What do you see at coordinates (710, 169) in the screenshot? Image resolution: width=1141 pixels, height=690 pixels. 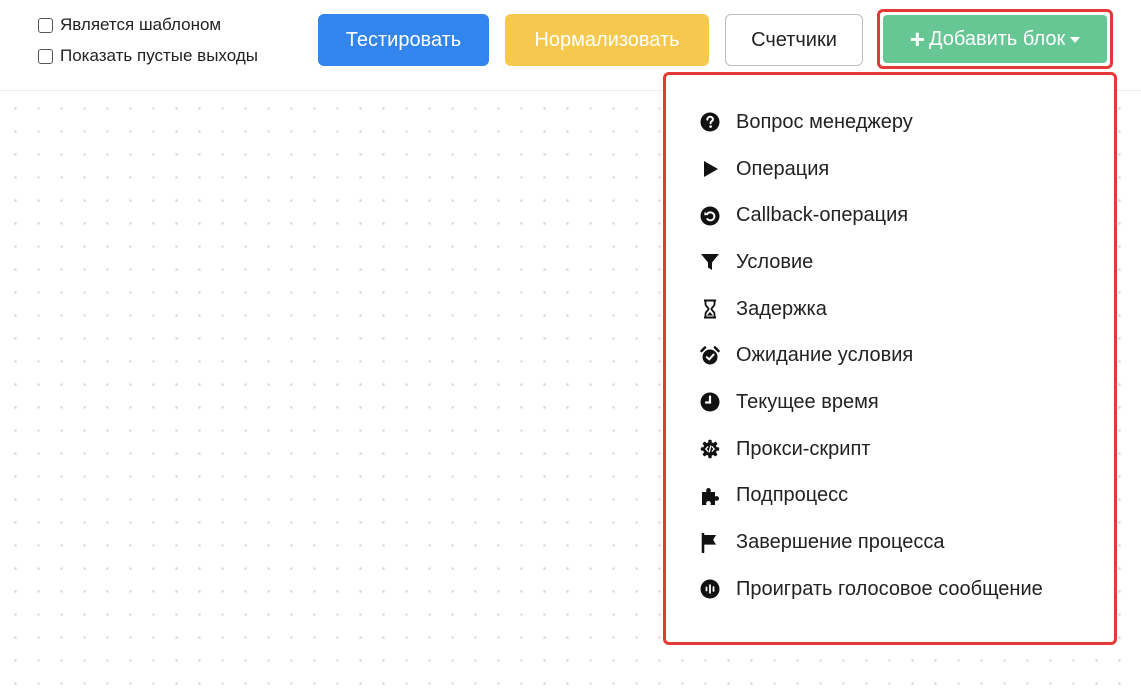 I see `play-icon` at bounding box center [710, 169].